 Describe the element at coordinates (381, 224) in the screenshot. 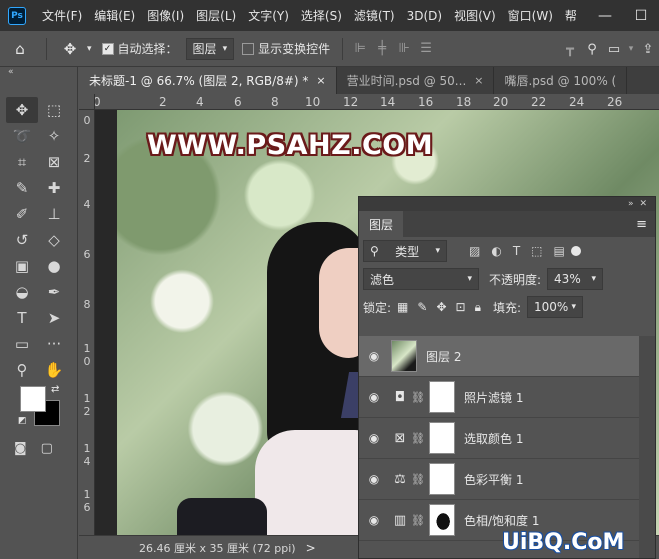

I see `tab-layers: 图层` at that location.